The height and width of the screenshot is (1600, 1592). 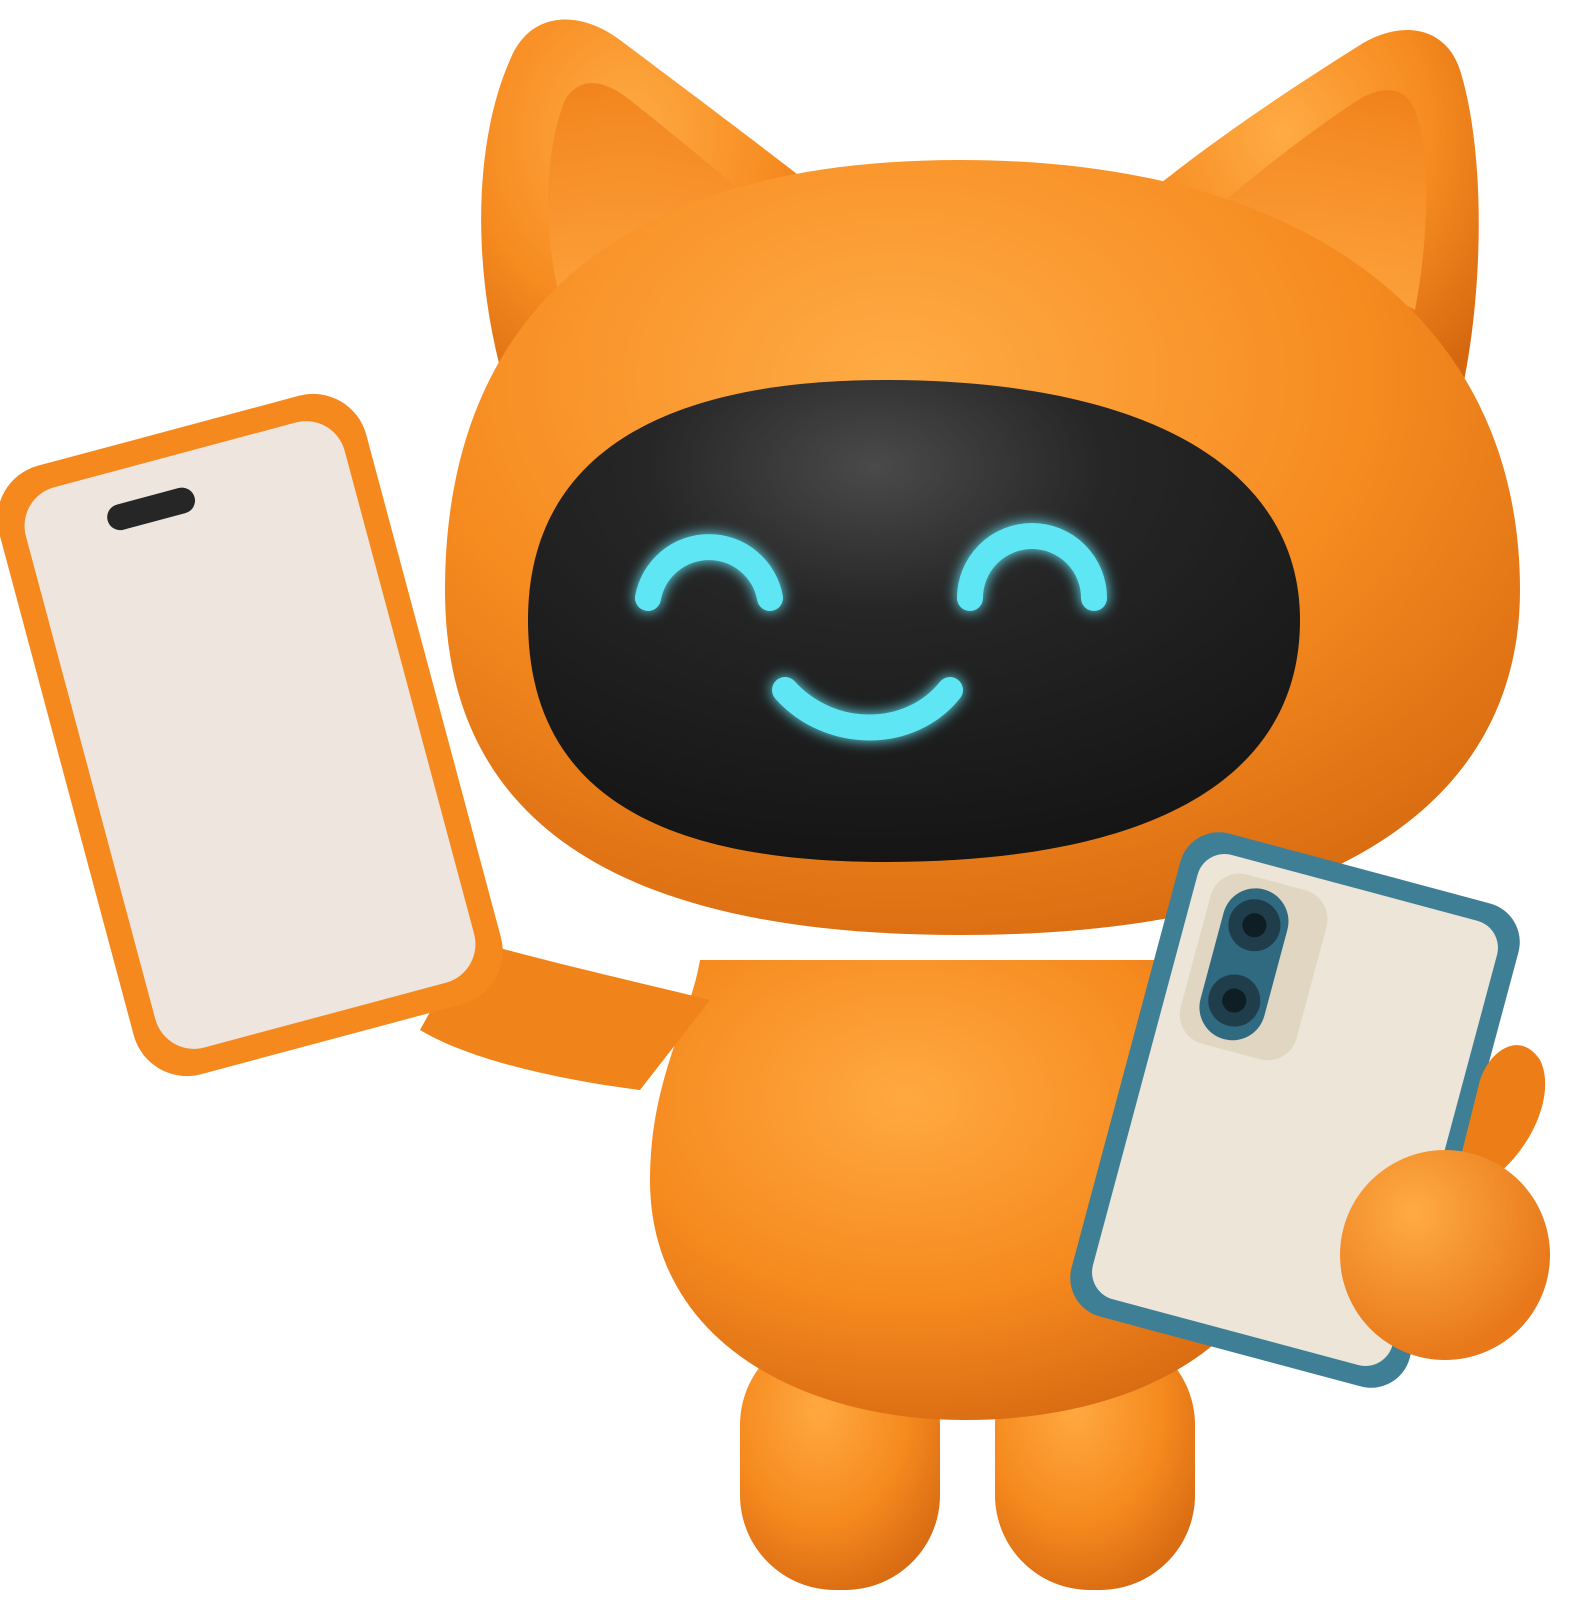 What do you see at coordinates (251, 735) in the screenshot?
I see `phone-front` at bounding box center [251, 735].